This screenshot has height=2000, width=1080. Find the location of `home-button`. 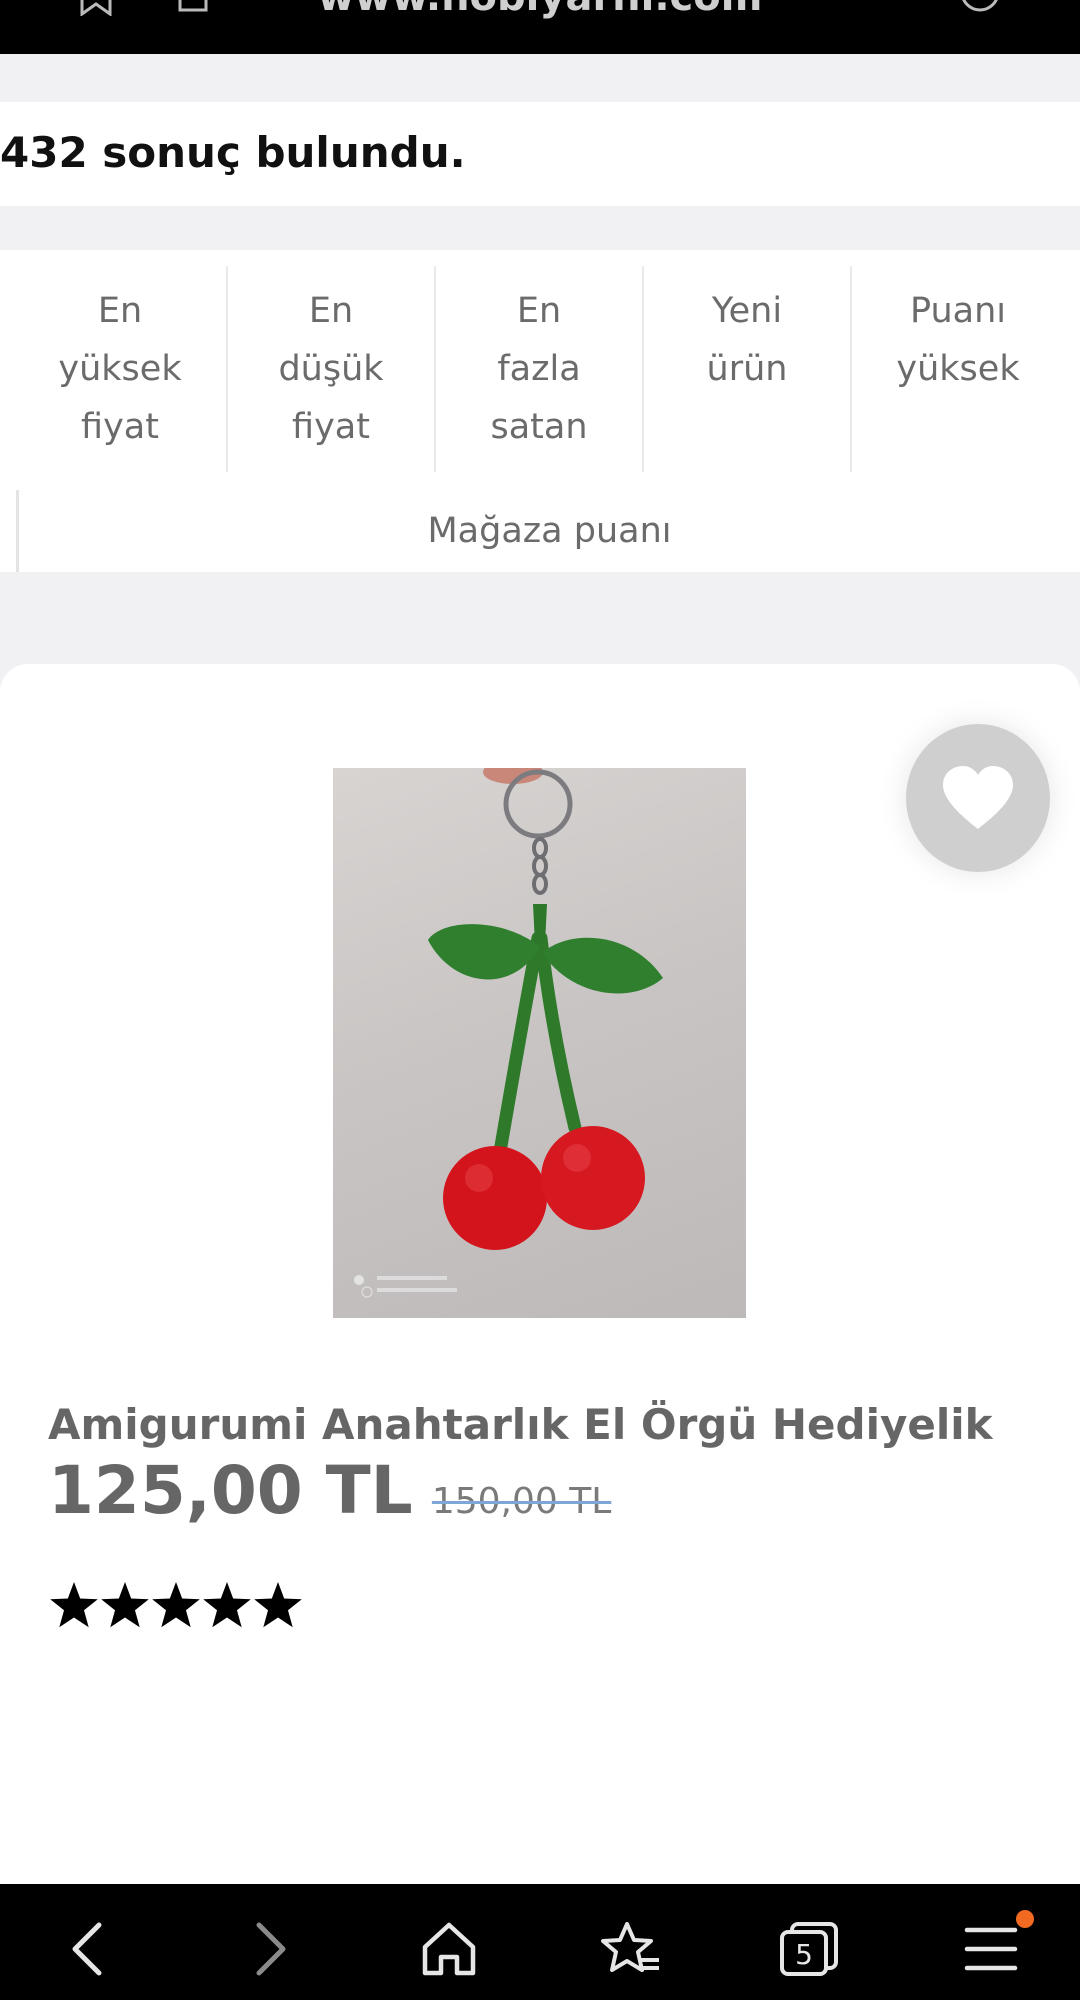

home-button is located at coordinates (449, 1949).